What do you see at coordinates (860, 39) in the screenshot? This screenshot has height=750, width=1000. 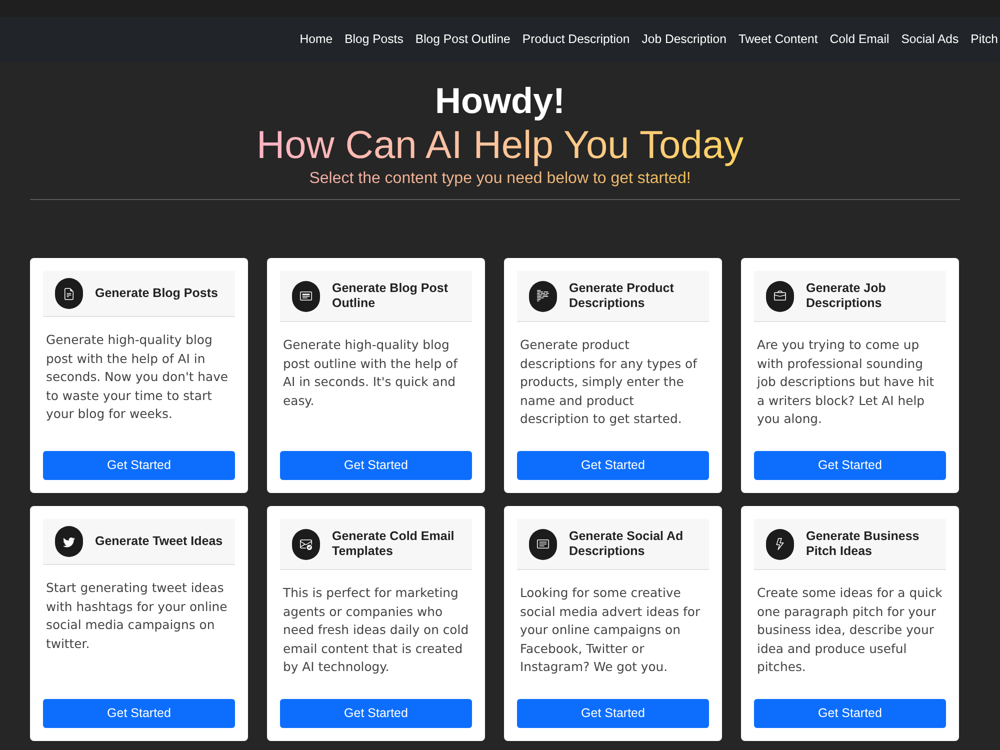 I see `nav-link: Cold Email` at bounding box center [860, 39].